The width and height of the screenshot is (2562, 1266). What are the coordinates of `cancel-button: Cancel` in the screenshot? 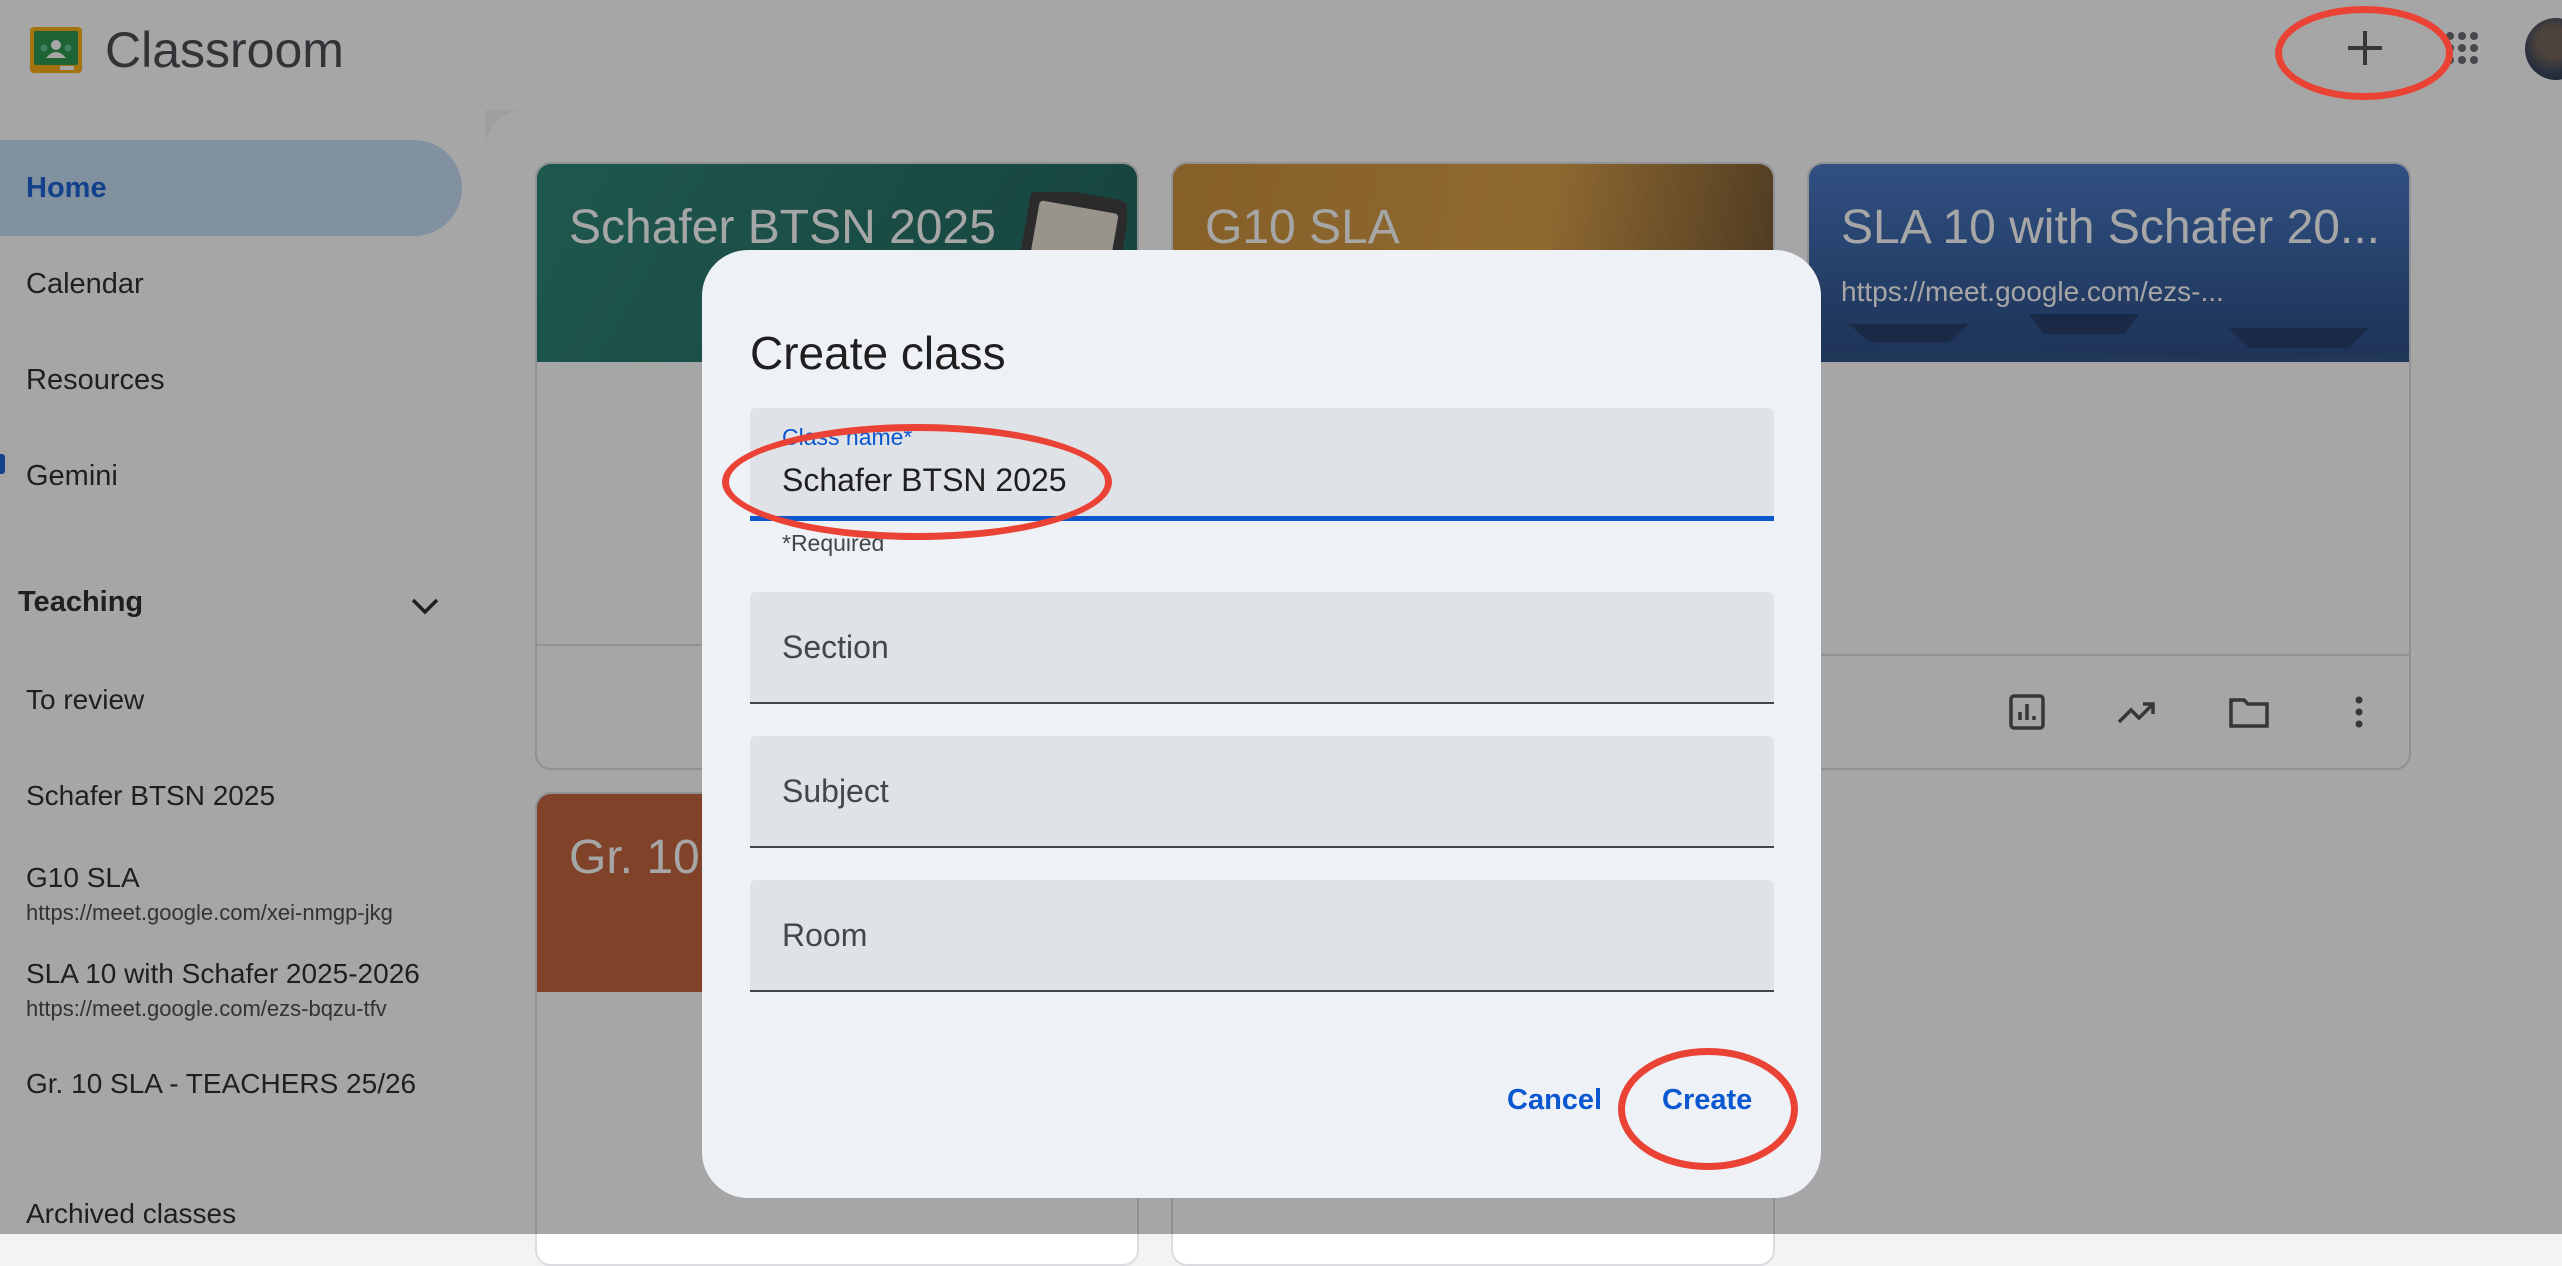 It's located at (1554, 1100).